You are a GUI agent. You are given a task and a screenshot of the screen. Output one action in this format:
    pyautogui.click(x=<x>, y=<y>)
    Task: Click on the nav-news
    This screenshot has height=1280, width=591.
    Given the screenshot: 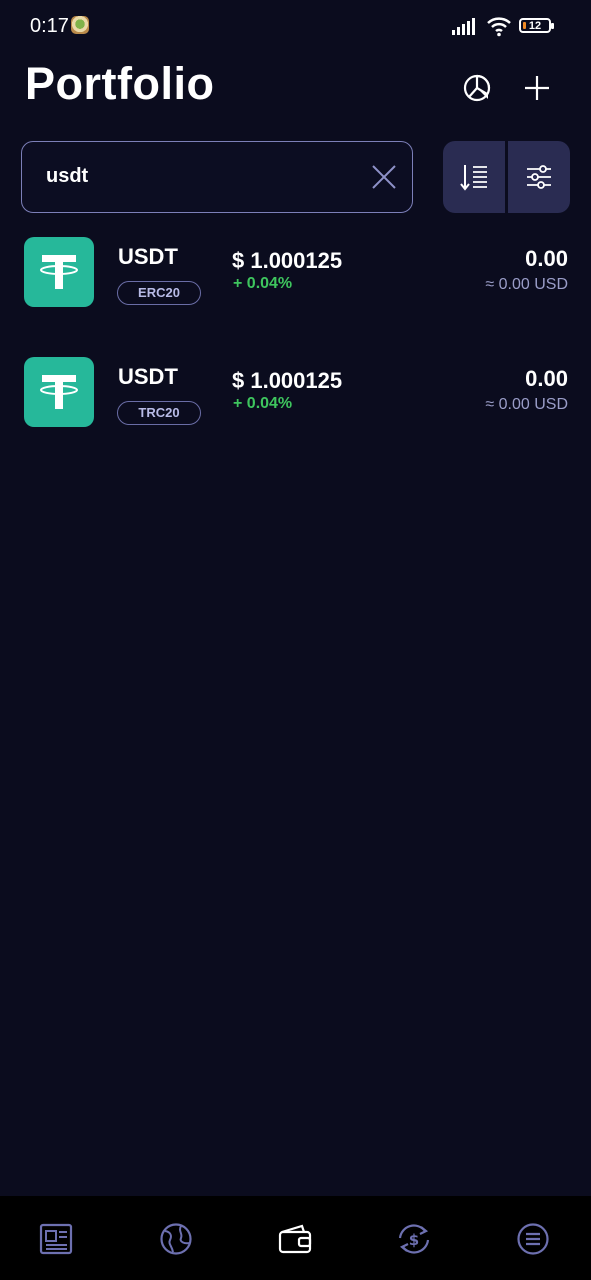 What is the action you would take?
    pyautogui.click(x=56, y=1239)
    